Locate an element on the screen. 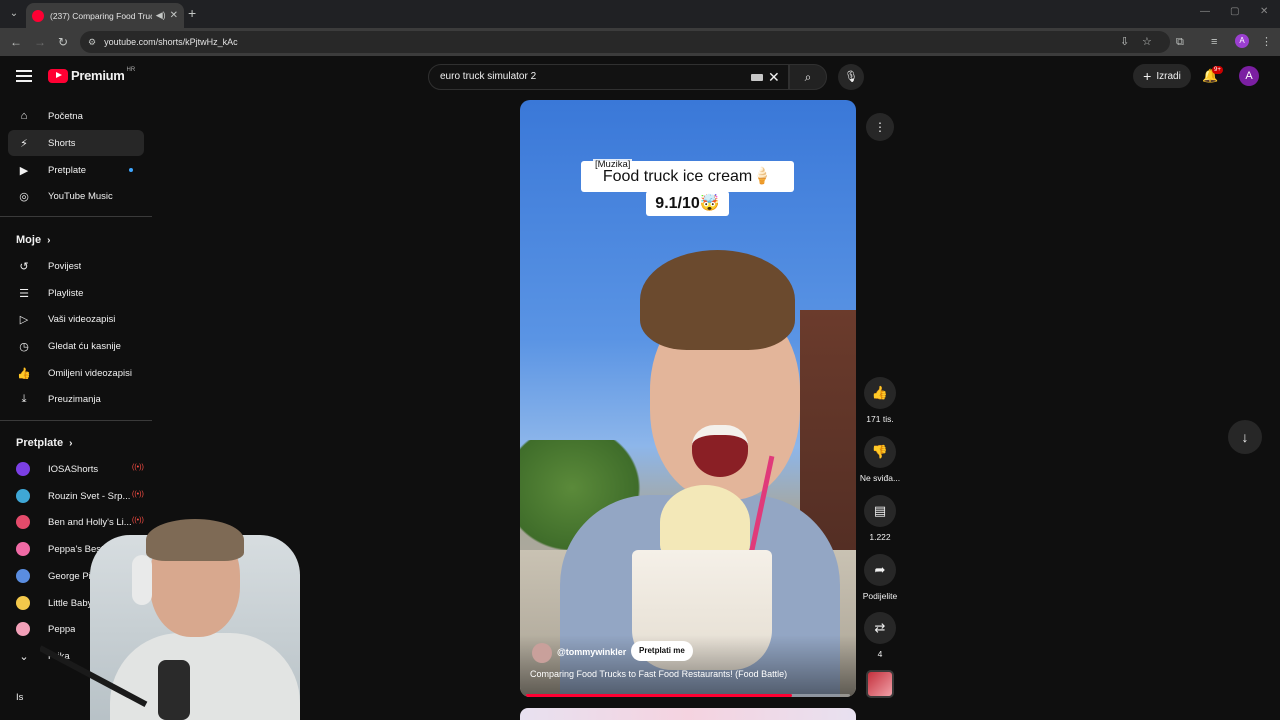 This screenshot has width=1280, height=720. install-app-icon: ⇩ is located at coordinates (1124, 42).